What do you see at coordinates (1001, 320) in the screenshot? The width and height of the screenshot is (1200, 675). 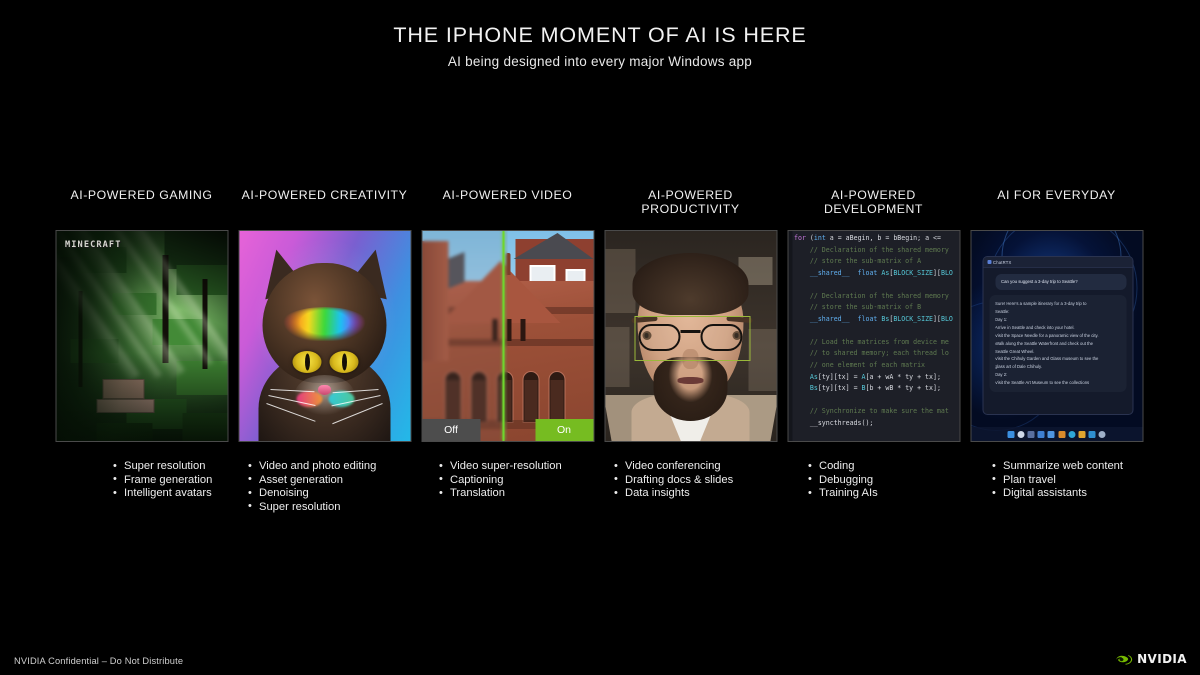 I see `chat-line: Day 1:` at bounding box center [1001, 320].